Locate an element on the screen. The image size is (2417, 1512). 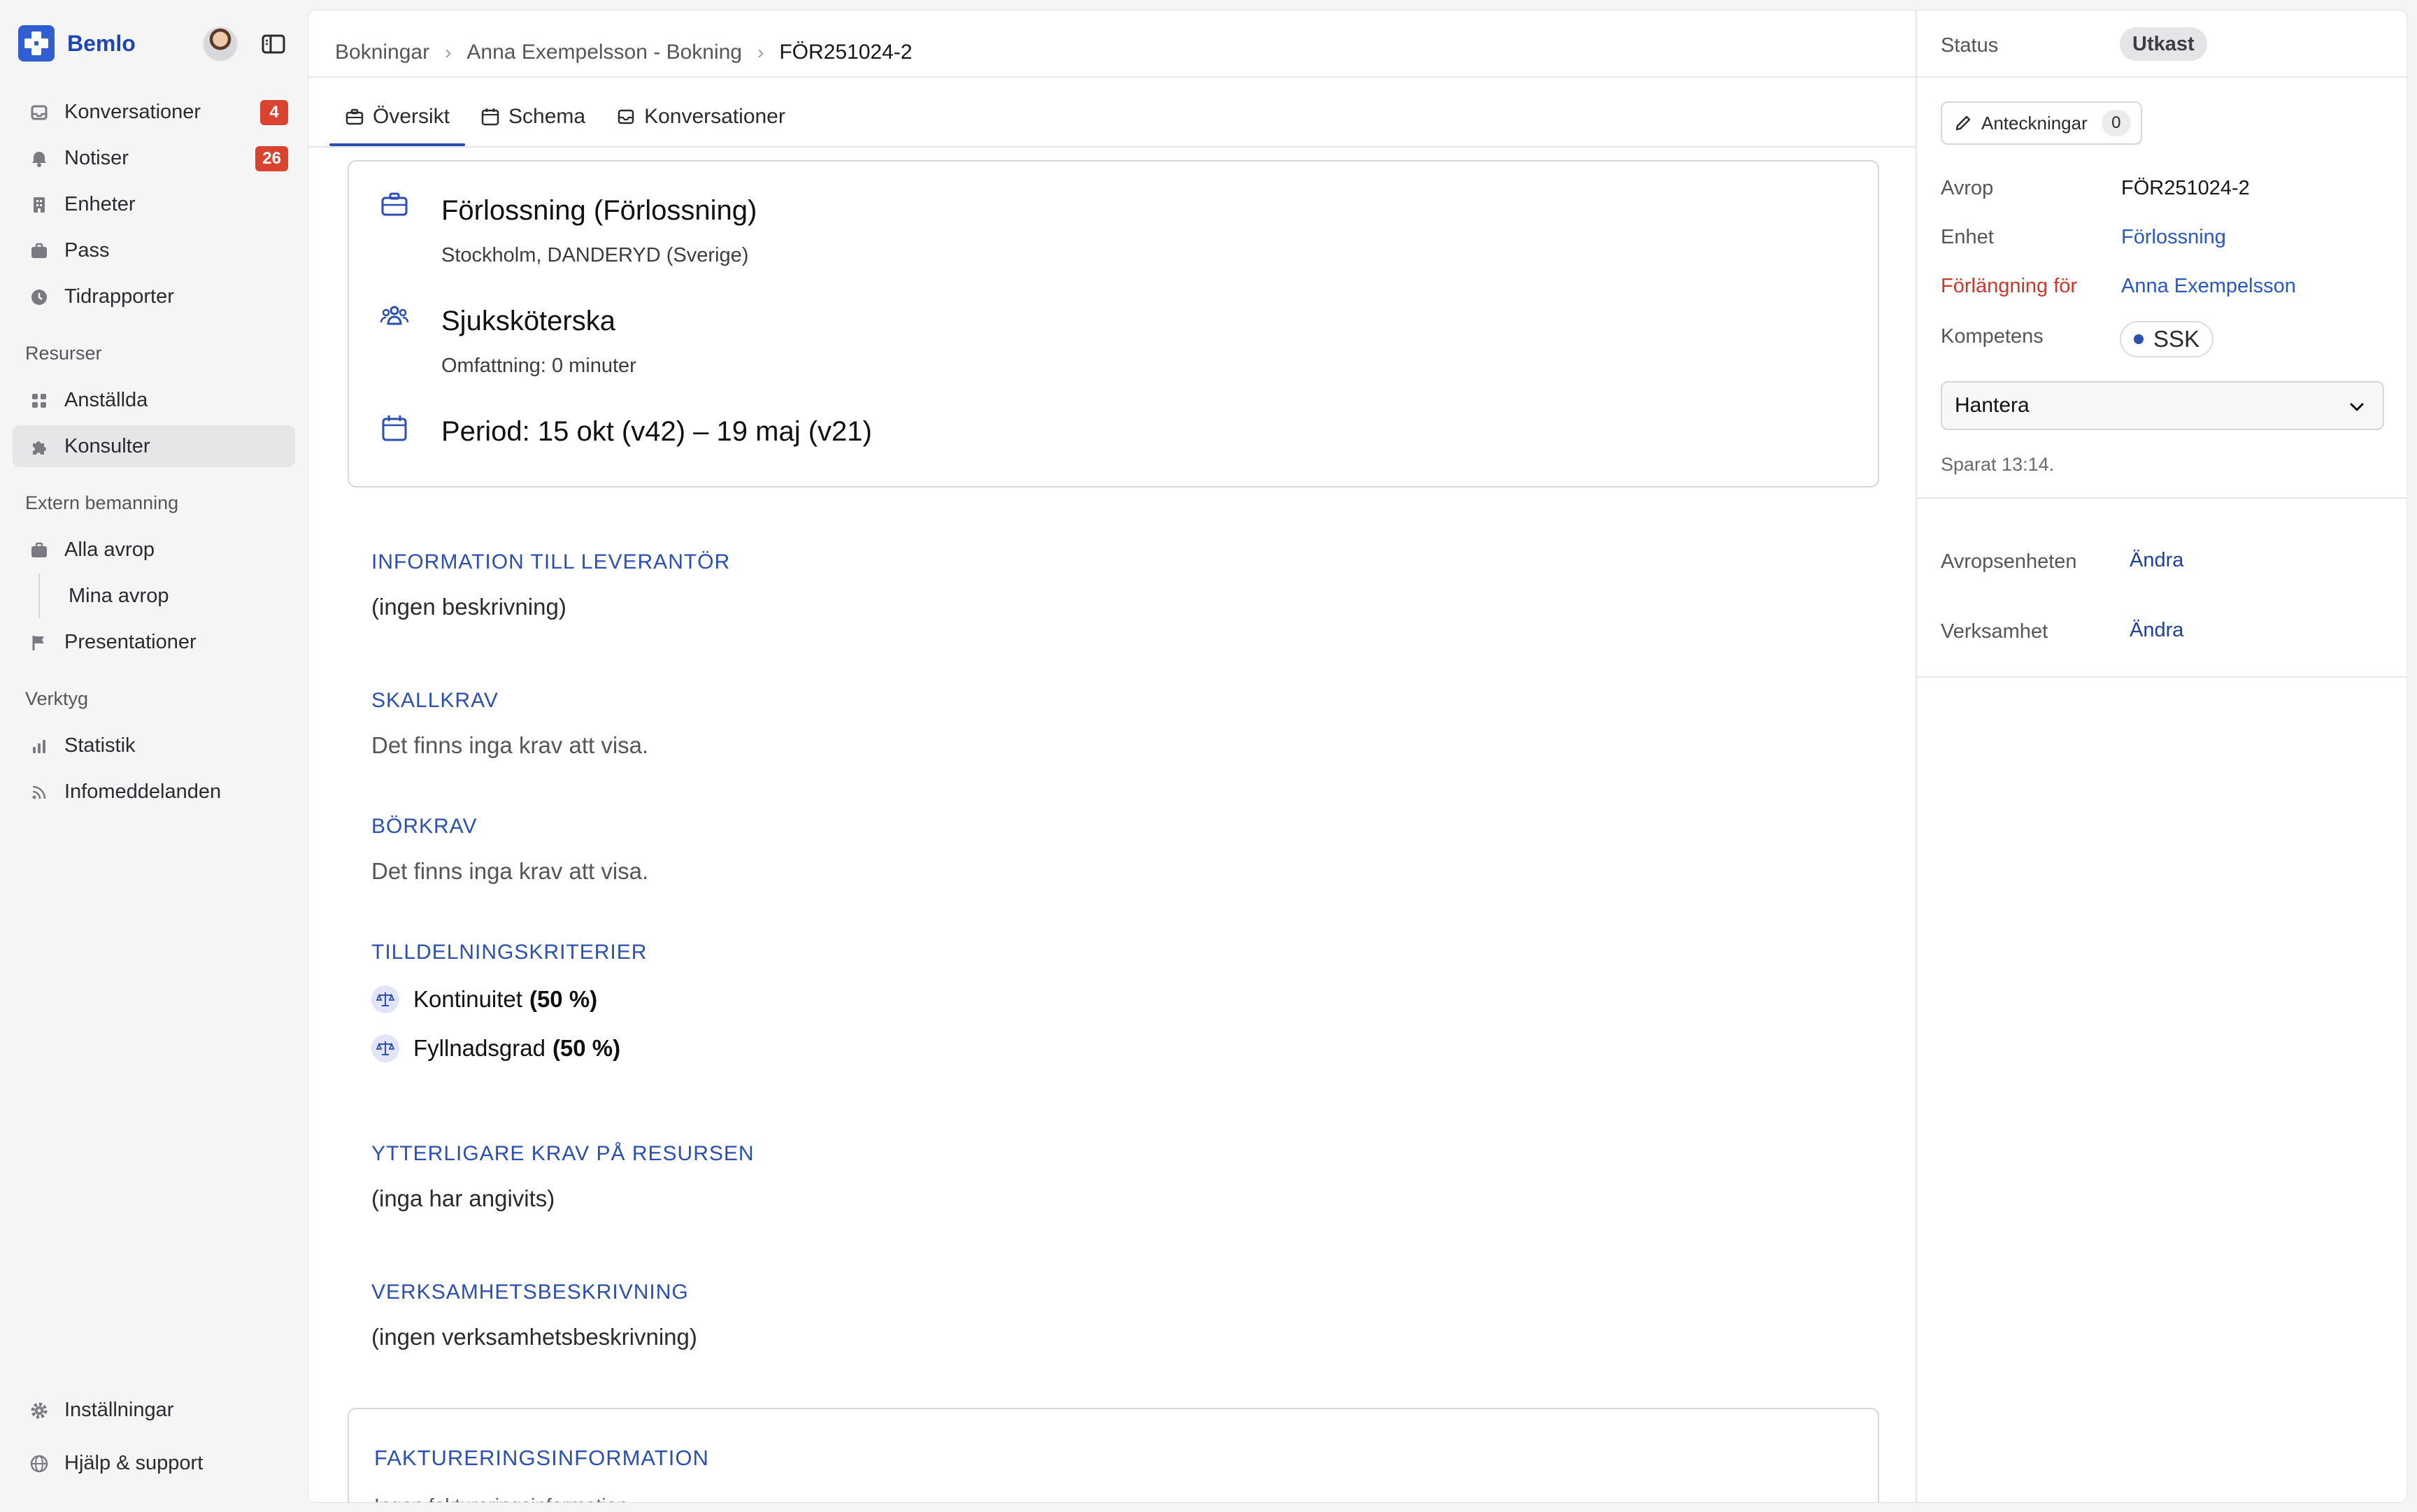
bemlo-logo-icon is located at coordinates (36, 43).